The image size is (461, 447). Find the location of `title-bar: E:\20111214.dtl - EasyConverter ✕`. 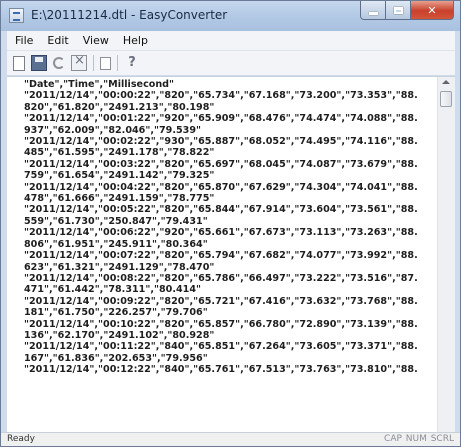

title-bar: E:\20111214.dtl - EasyConverter ✕ is located at coordinates (230, 16).